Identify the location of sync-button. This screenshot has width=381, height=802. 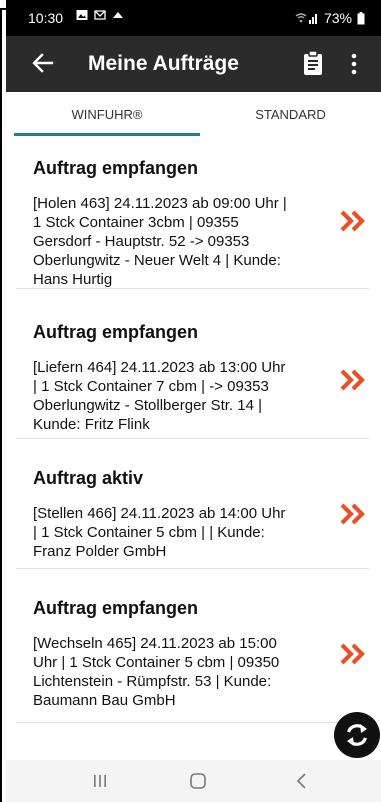
(357, 735).